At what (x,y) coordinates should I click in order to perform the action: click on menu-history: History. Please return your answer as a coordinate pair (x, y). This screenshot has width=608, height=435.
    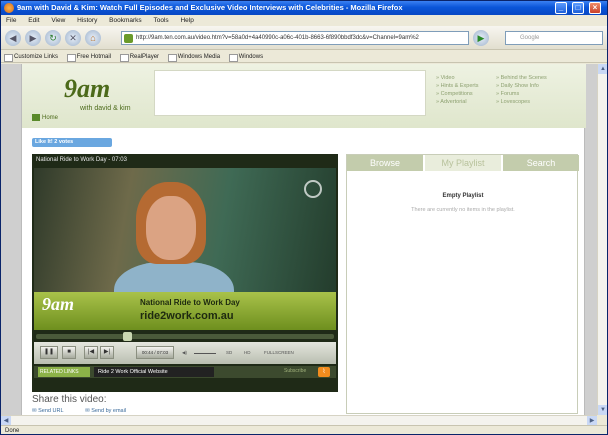
    Looking at the image, I should click on (87, 20).